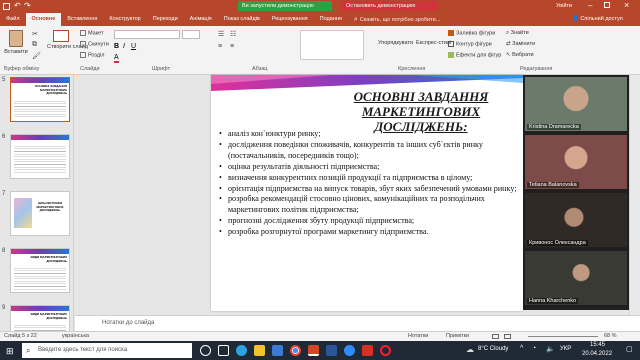 This screenshot has width=640, height=360. Describe the element at coordinates (107, 350) in the screenshot. I see `taskbar-search-input: ⌕ Введите здесь текст для поиска` at that location.